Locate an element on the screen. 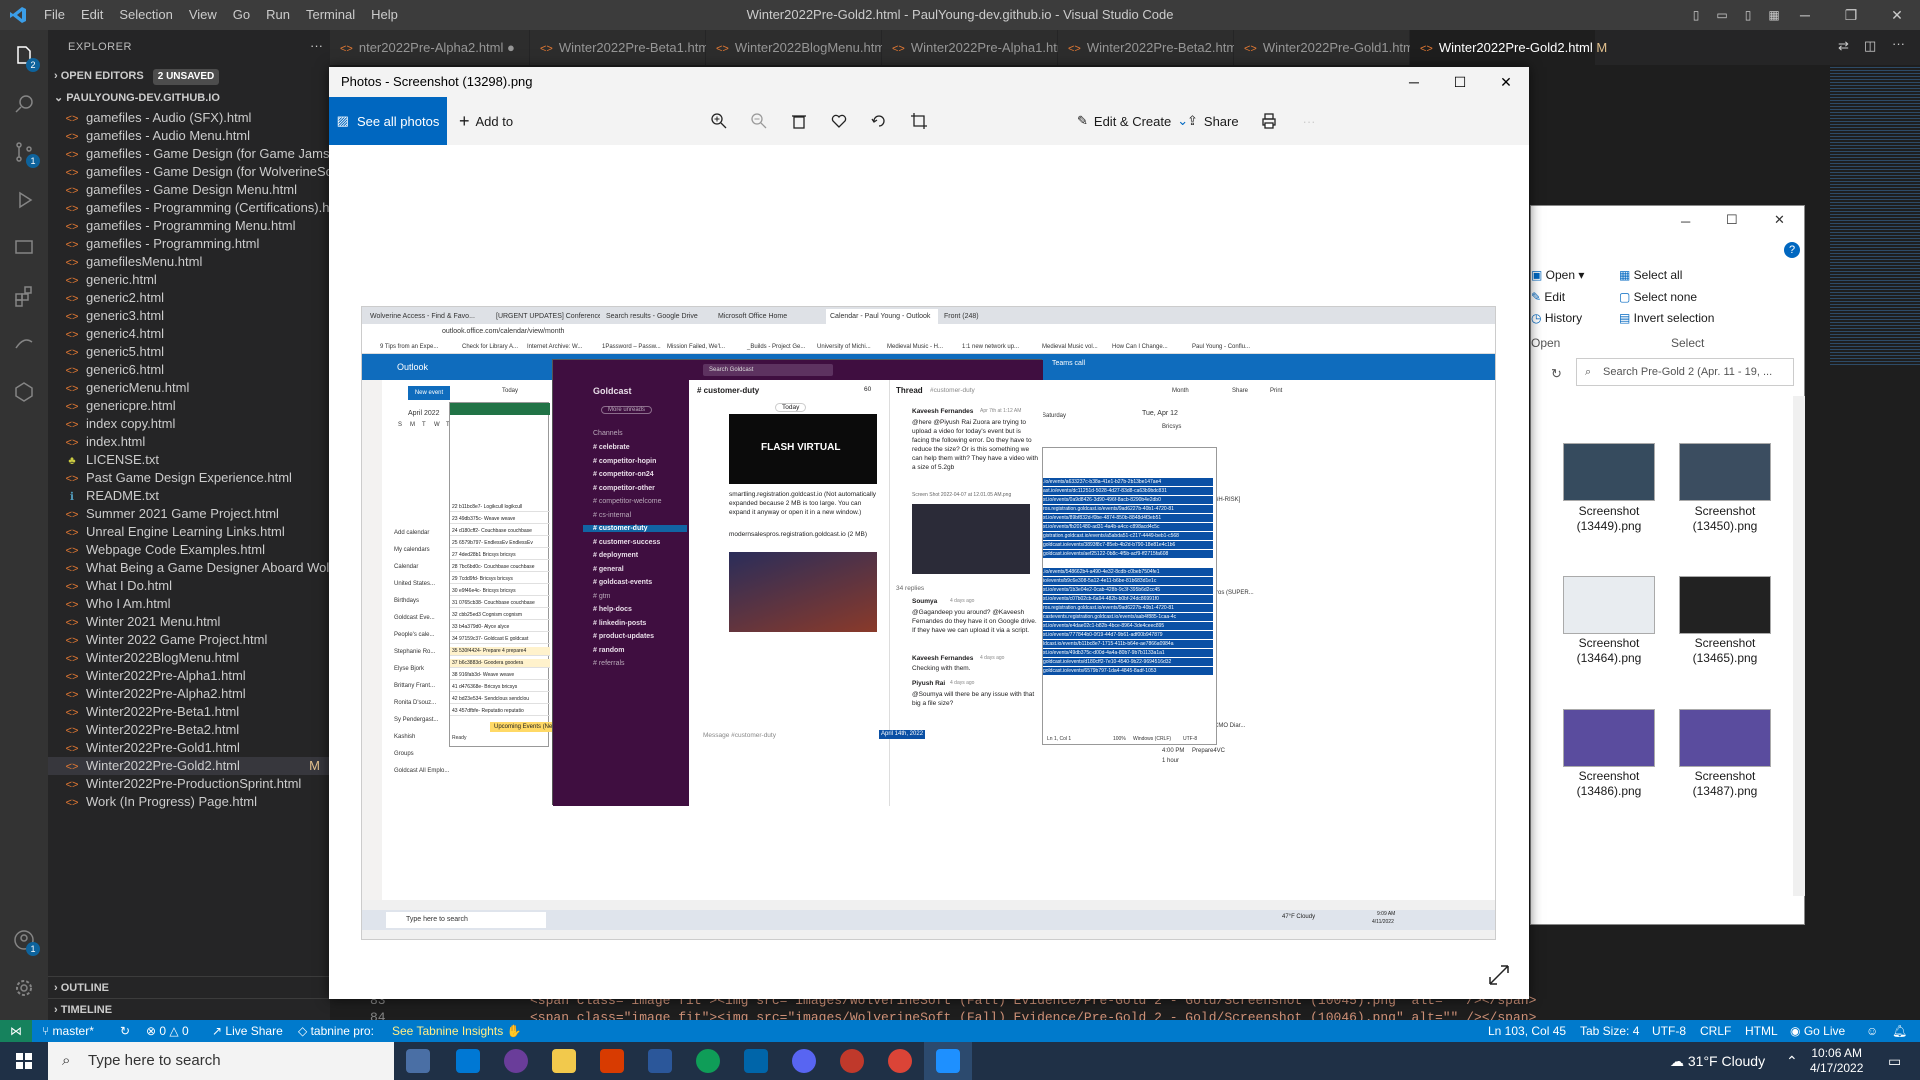 The height and width of the screenshot is (1080, 1920). thumbnail-label: Screenshot (13450).png is located at coordinates (1725, 519).